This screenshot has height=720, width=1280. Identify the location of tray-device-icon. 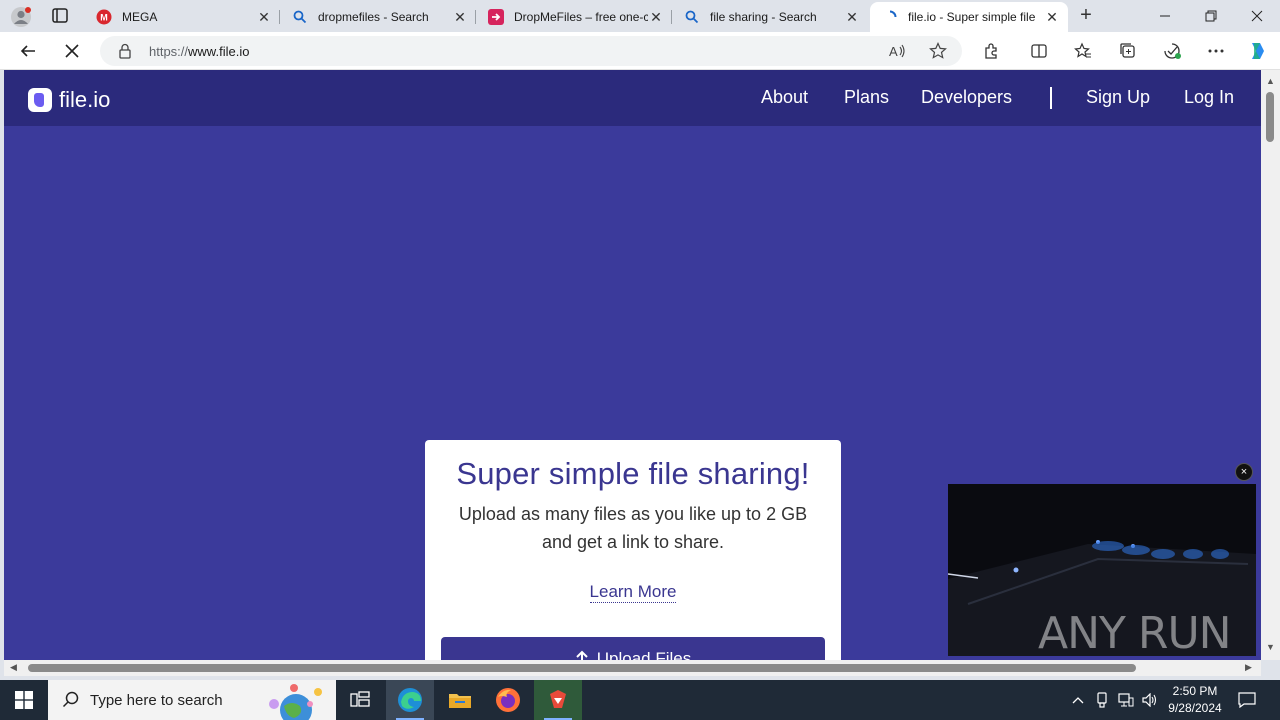
(1102, 700).